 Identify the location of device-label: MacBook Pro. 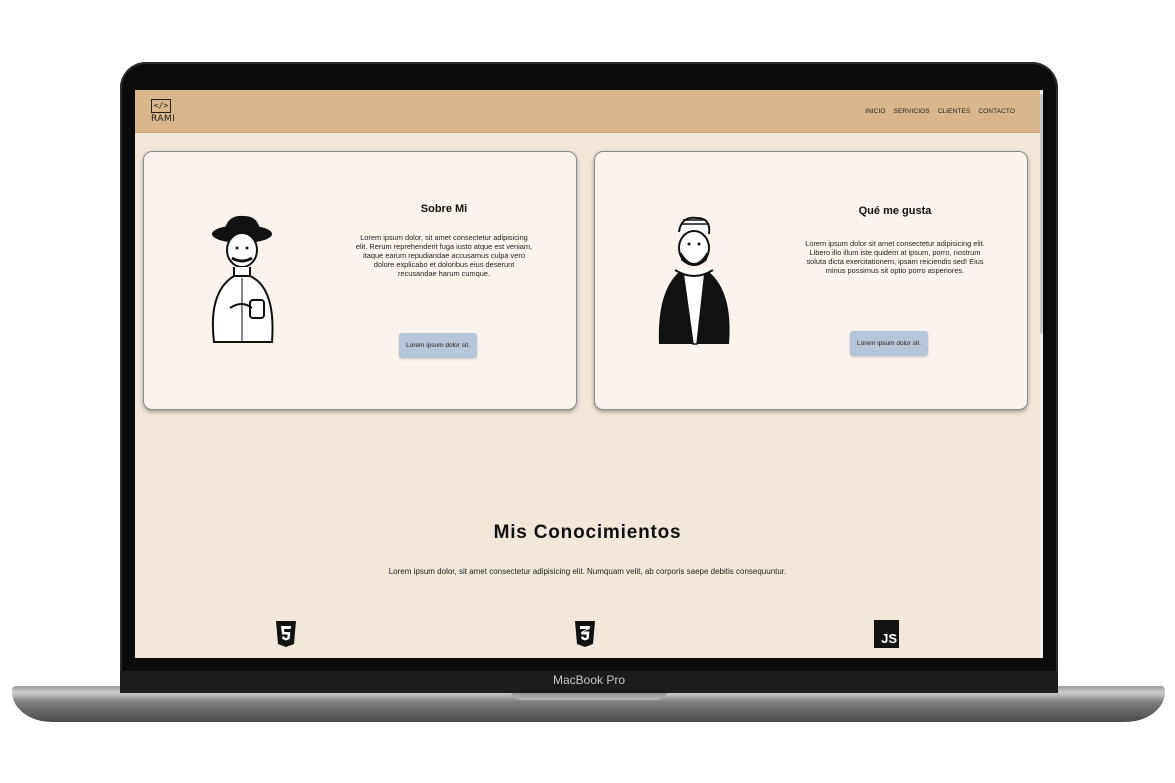
(589, 680).